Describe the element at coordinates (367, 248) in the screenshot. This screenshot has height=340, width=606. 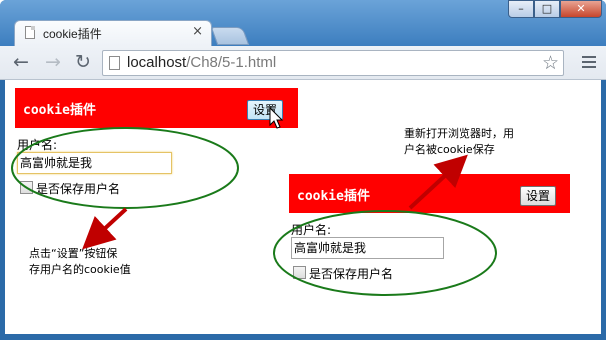
I see `right-username-input: 高富帅就是我` at that location.